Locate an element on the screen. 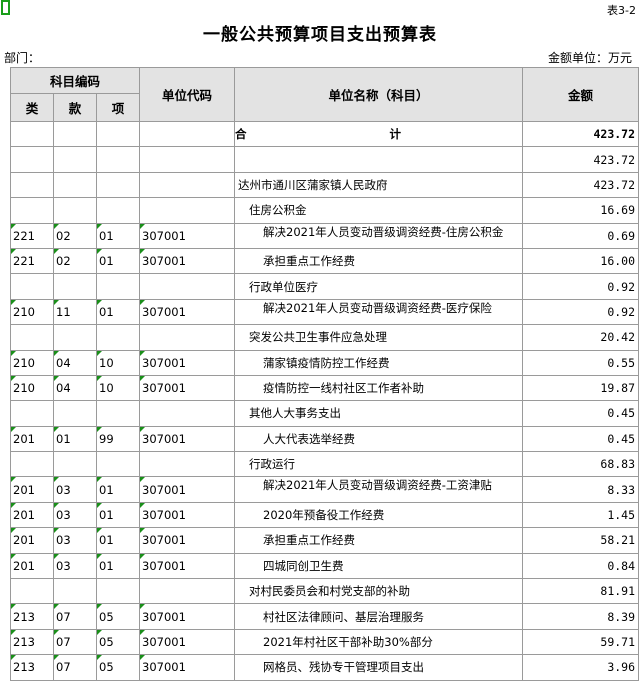 The width and height of the screenshot is (640, 700). cell-unit-name: 解决2021年人员变动晋级调资经费-医疗保险 is located at coordinates (379, 312).